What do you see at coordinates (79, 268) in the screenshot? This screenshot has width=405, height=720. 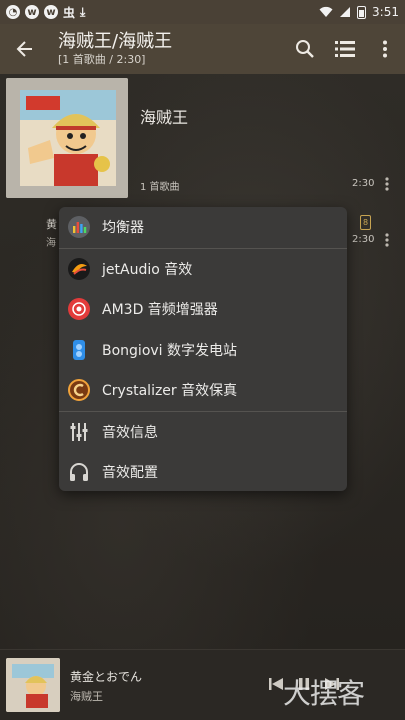 I see `jetaudio-icon` at bounding box center [79, 268].